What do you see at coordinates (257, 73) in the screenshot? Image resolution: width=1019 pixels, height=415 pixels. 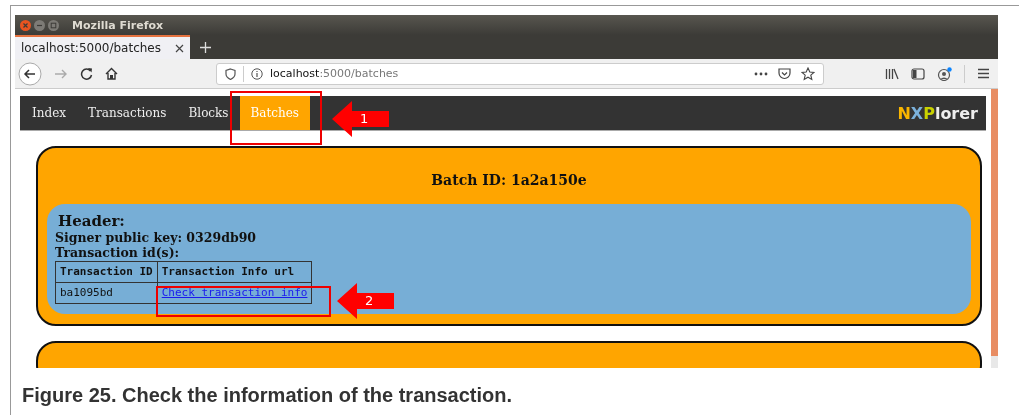 I see `info-icon` at bounding box center [257, 73].